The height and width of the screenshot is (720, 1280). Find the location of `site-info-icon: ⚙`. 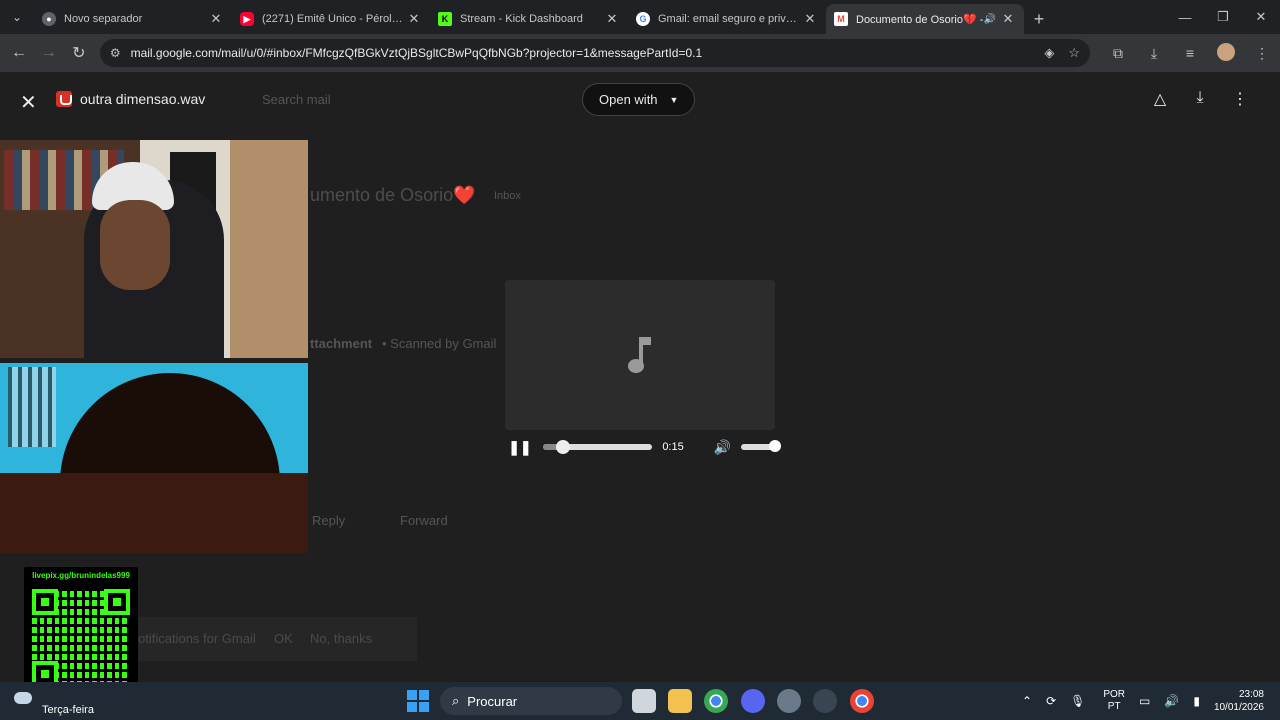

site-info-icon: ⚙ is located at coordinates (115, 53).